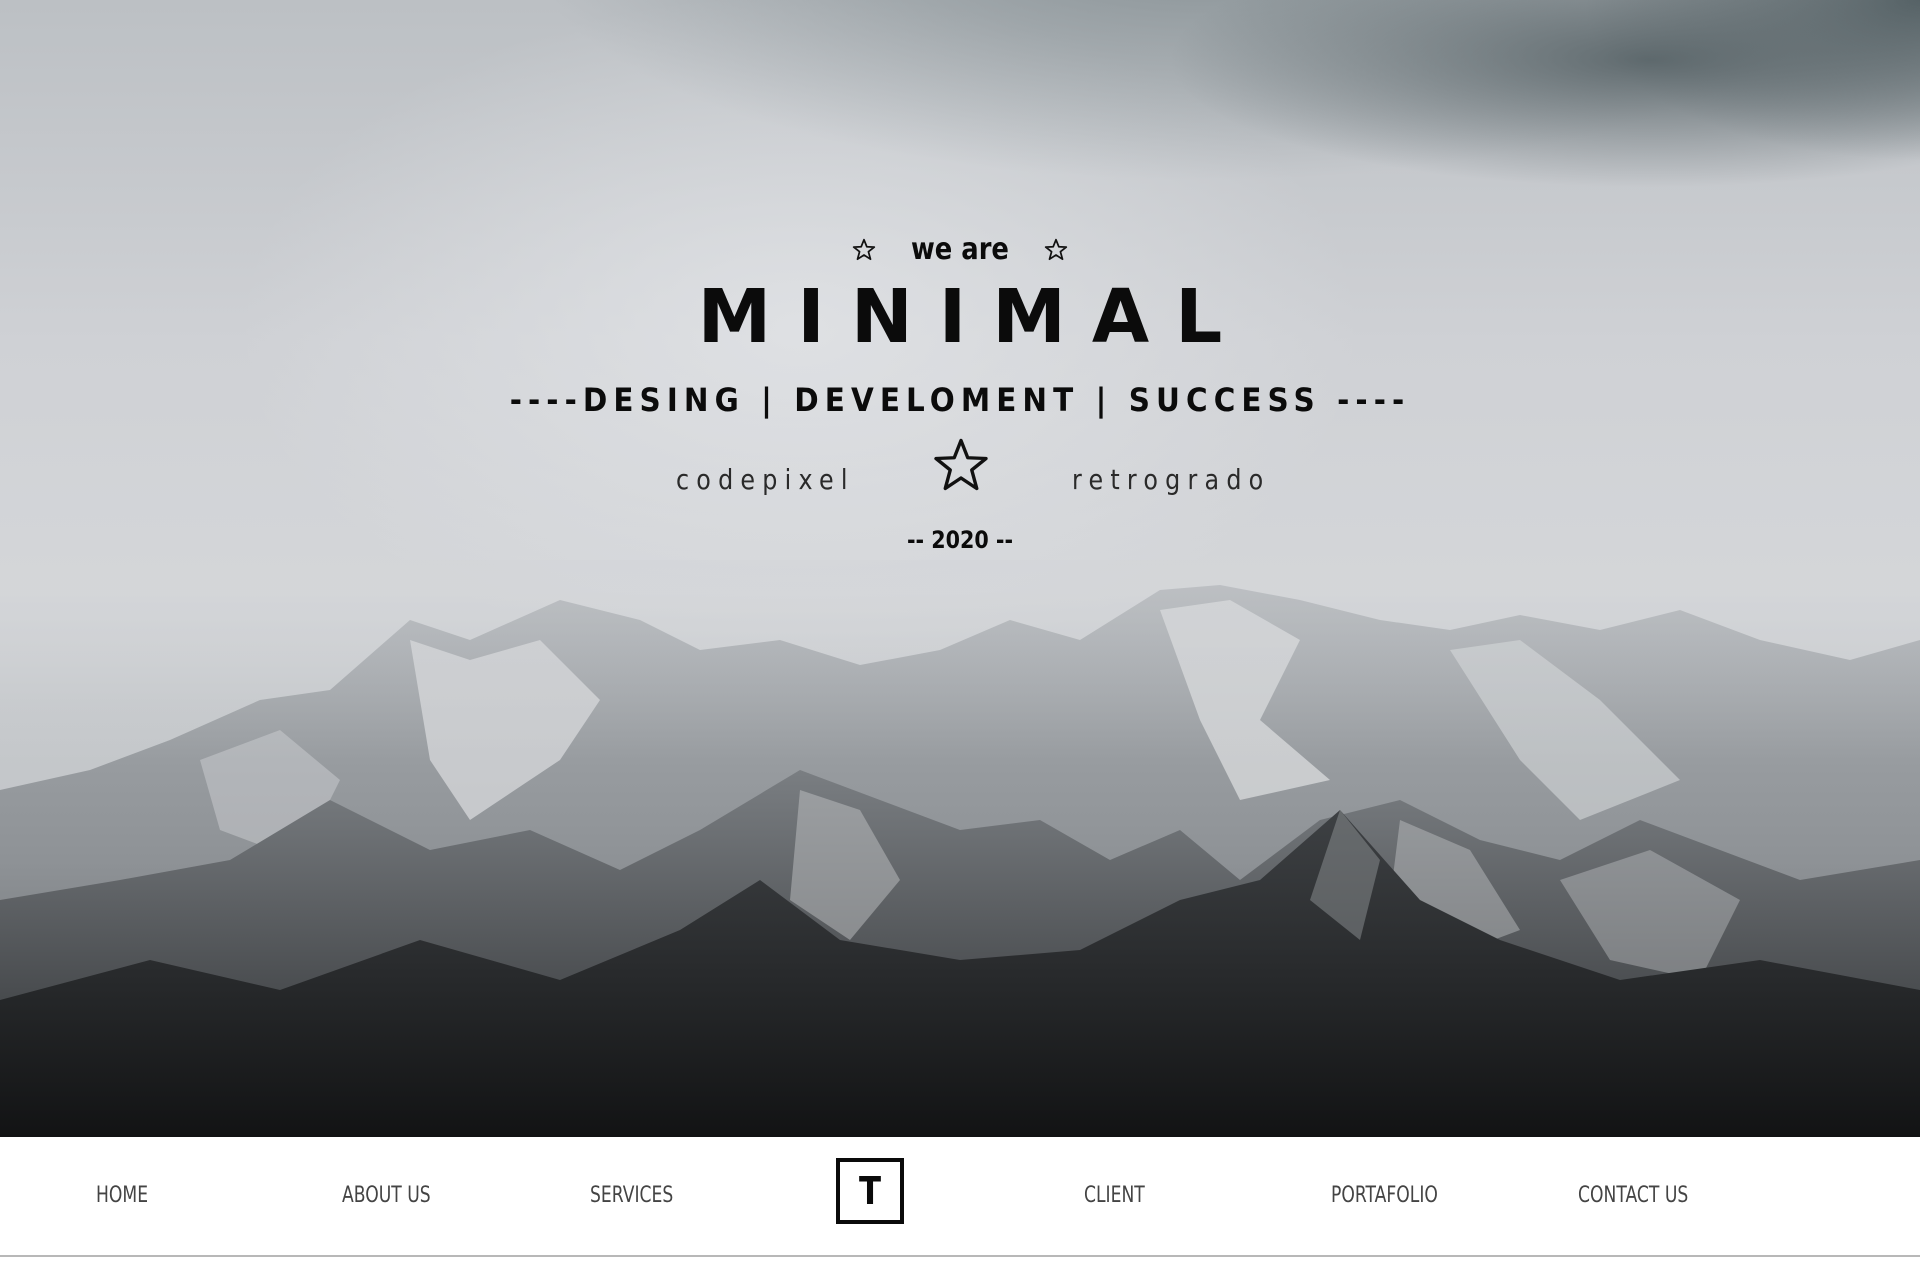  What do you see at coordinates (631, 1196) in the screenshot?
I see `nav-item-services: SERVICES` at bounding box center [631, 1196].